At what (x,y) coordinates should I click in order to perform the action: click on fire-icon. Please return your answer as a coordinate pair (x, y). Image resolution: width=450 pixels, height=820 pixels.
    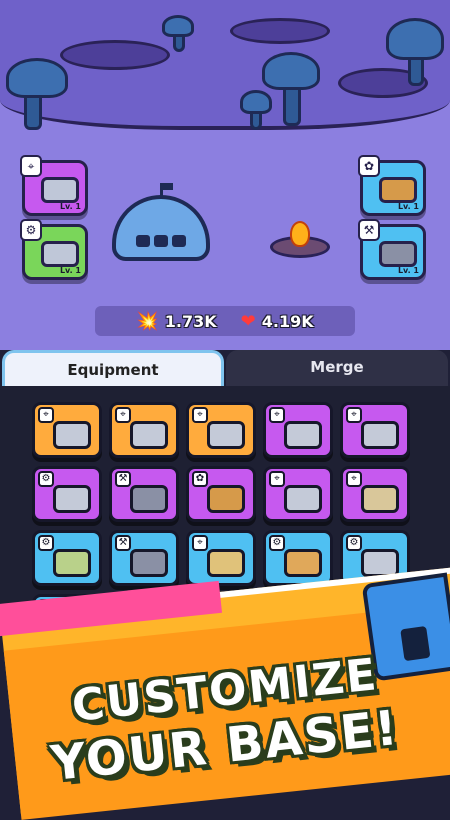
    Looking at the image, I should click on (300, 234).